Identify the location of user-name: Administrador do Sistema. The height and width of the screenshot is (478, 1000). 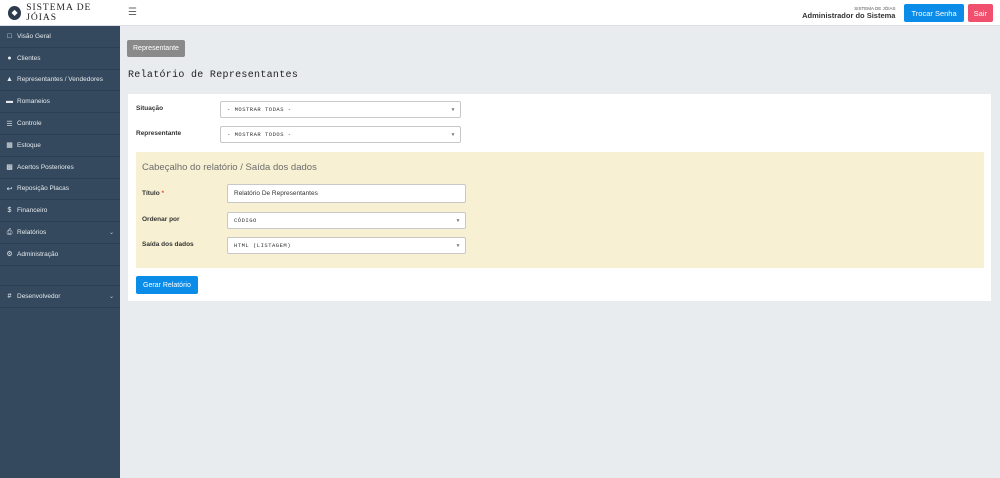
(849, 16).